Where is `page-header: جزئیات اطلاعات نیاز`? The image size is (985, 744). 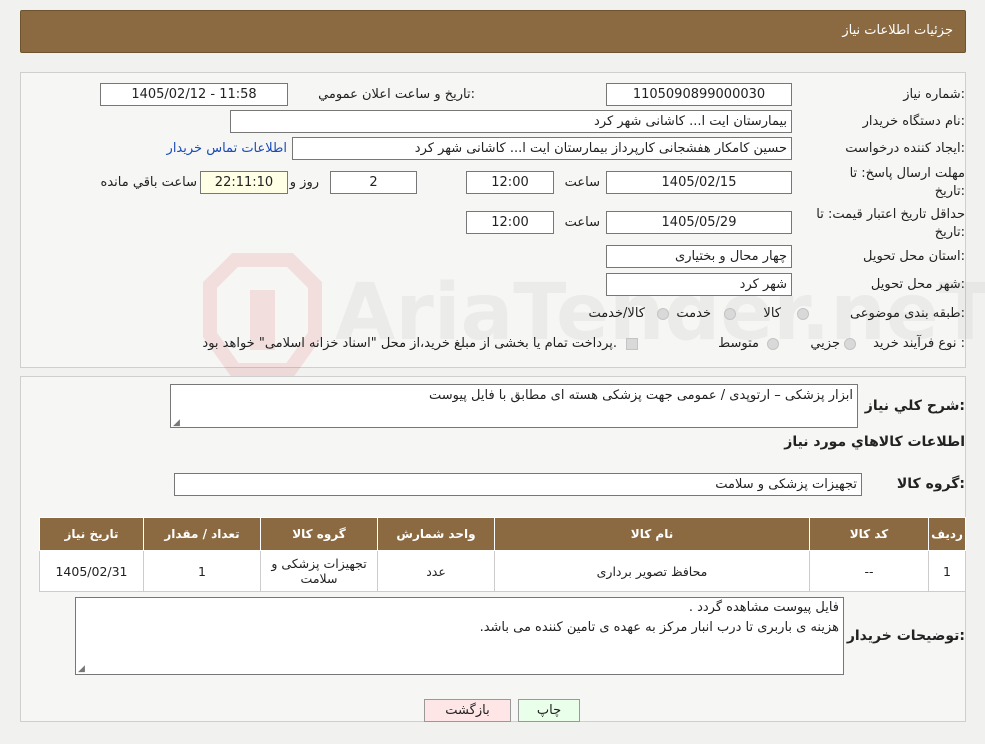 page-header: جزئیات اطلاعات نیاز is located at coordinates (493, 31).